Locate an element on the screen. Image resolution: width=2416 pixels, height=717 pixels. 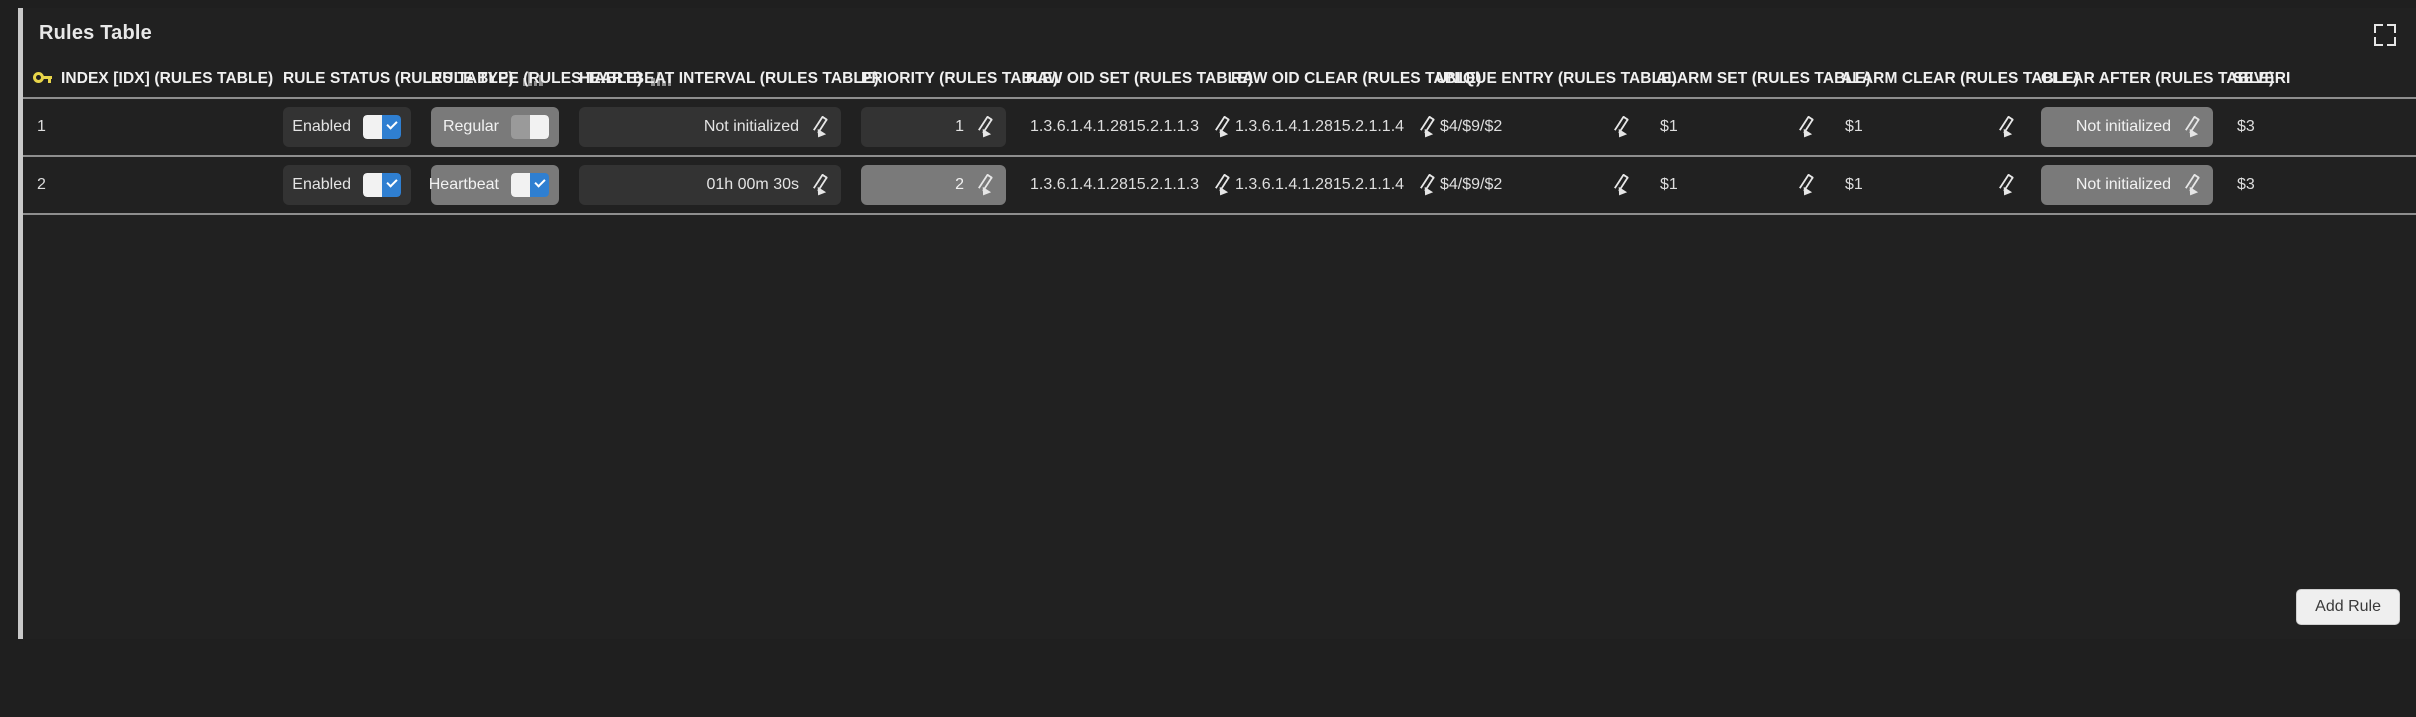
column-header-inner: RULE STATUS (RULES TABLE) is located at coordinates (413, 79).